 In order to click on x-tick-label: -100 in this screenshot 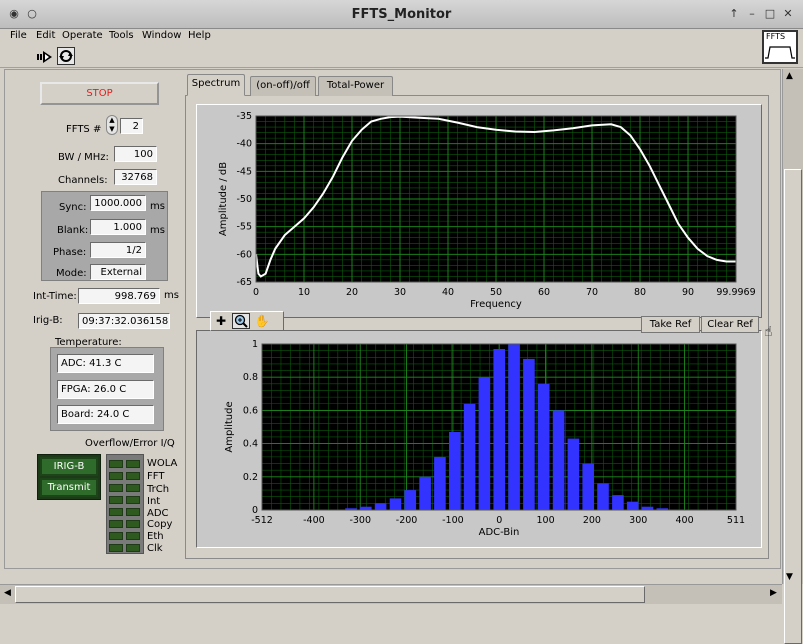, I will do `click(453, 520)`.